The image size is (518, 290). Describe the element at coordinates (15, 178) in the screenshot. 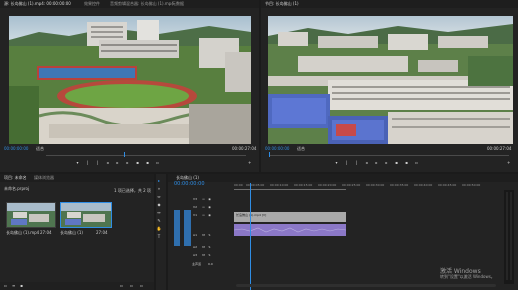

I see `tab-project: 项目: 未命名` at that location.